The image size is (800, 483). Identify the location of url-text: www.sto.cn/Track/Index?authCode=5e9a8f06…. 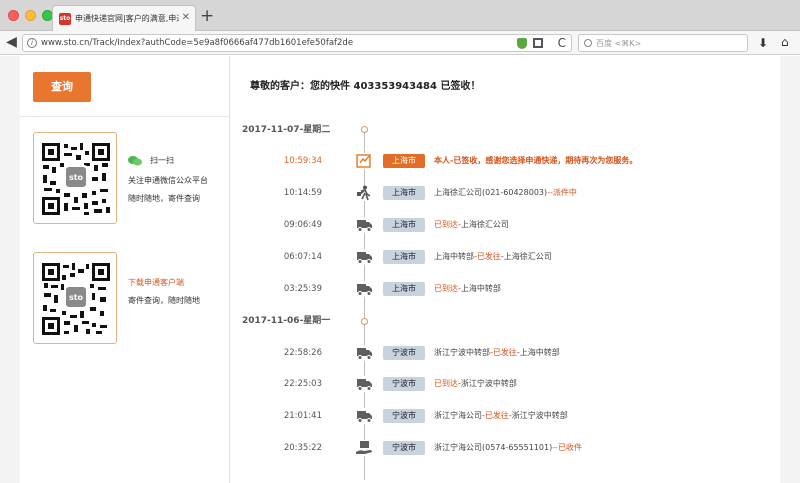
(197, 43).